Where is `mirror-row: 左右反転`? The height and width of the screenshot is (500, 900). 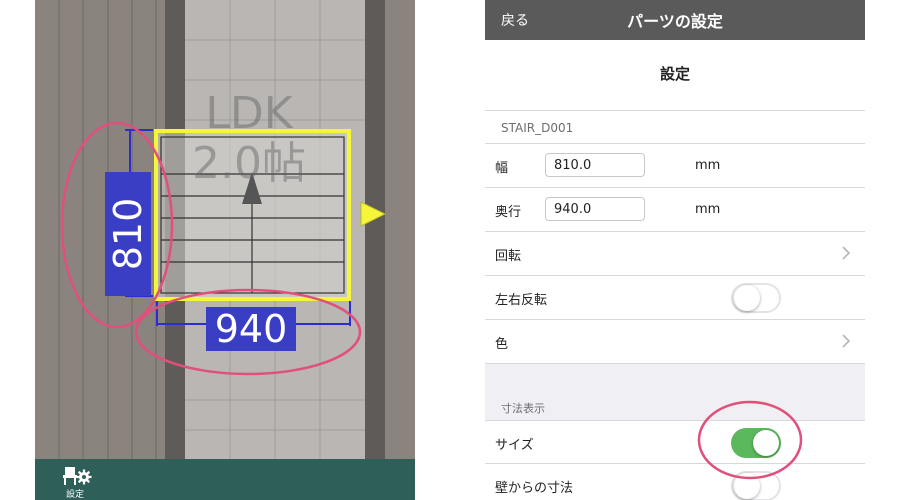 mirror-row: 左右反転 is located at coordinates (675, 298).